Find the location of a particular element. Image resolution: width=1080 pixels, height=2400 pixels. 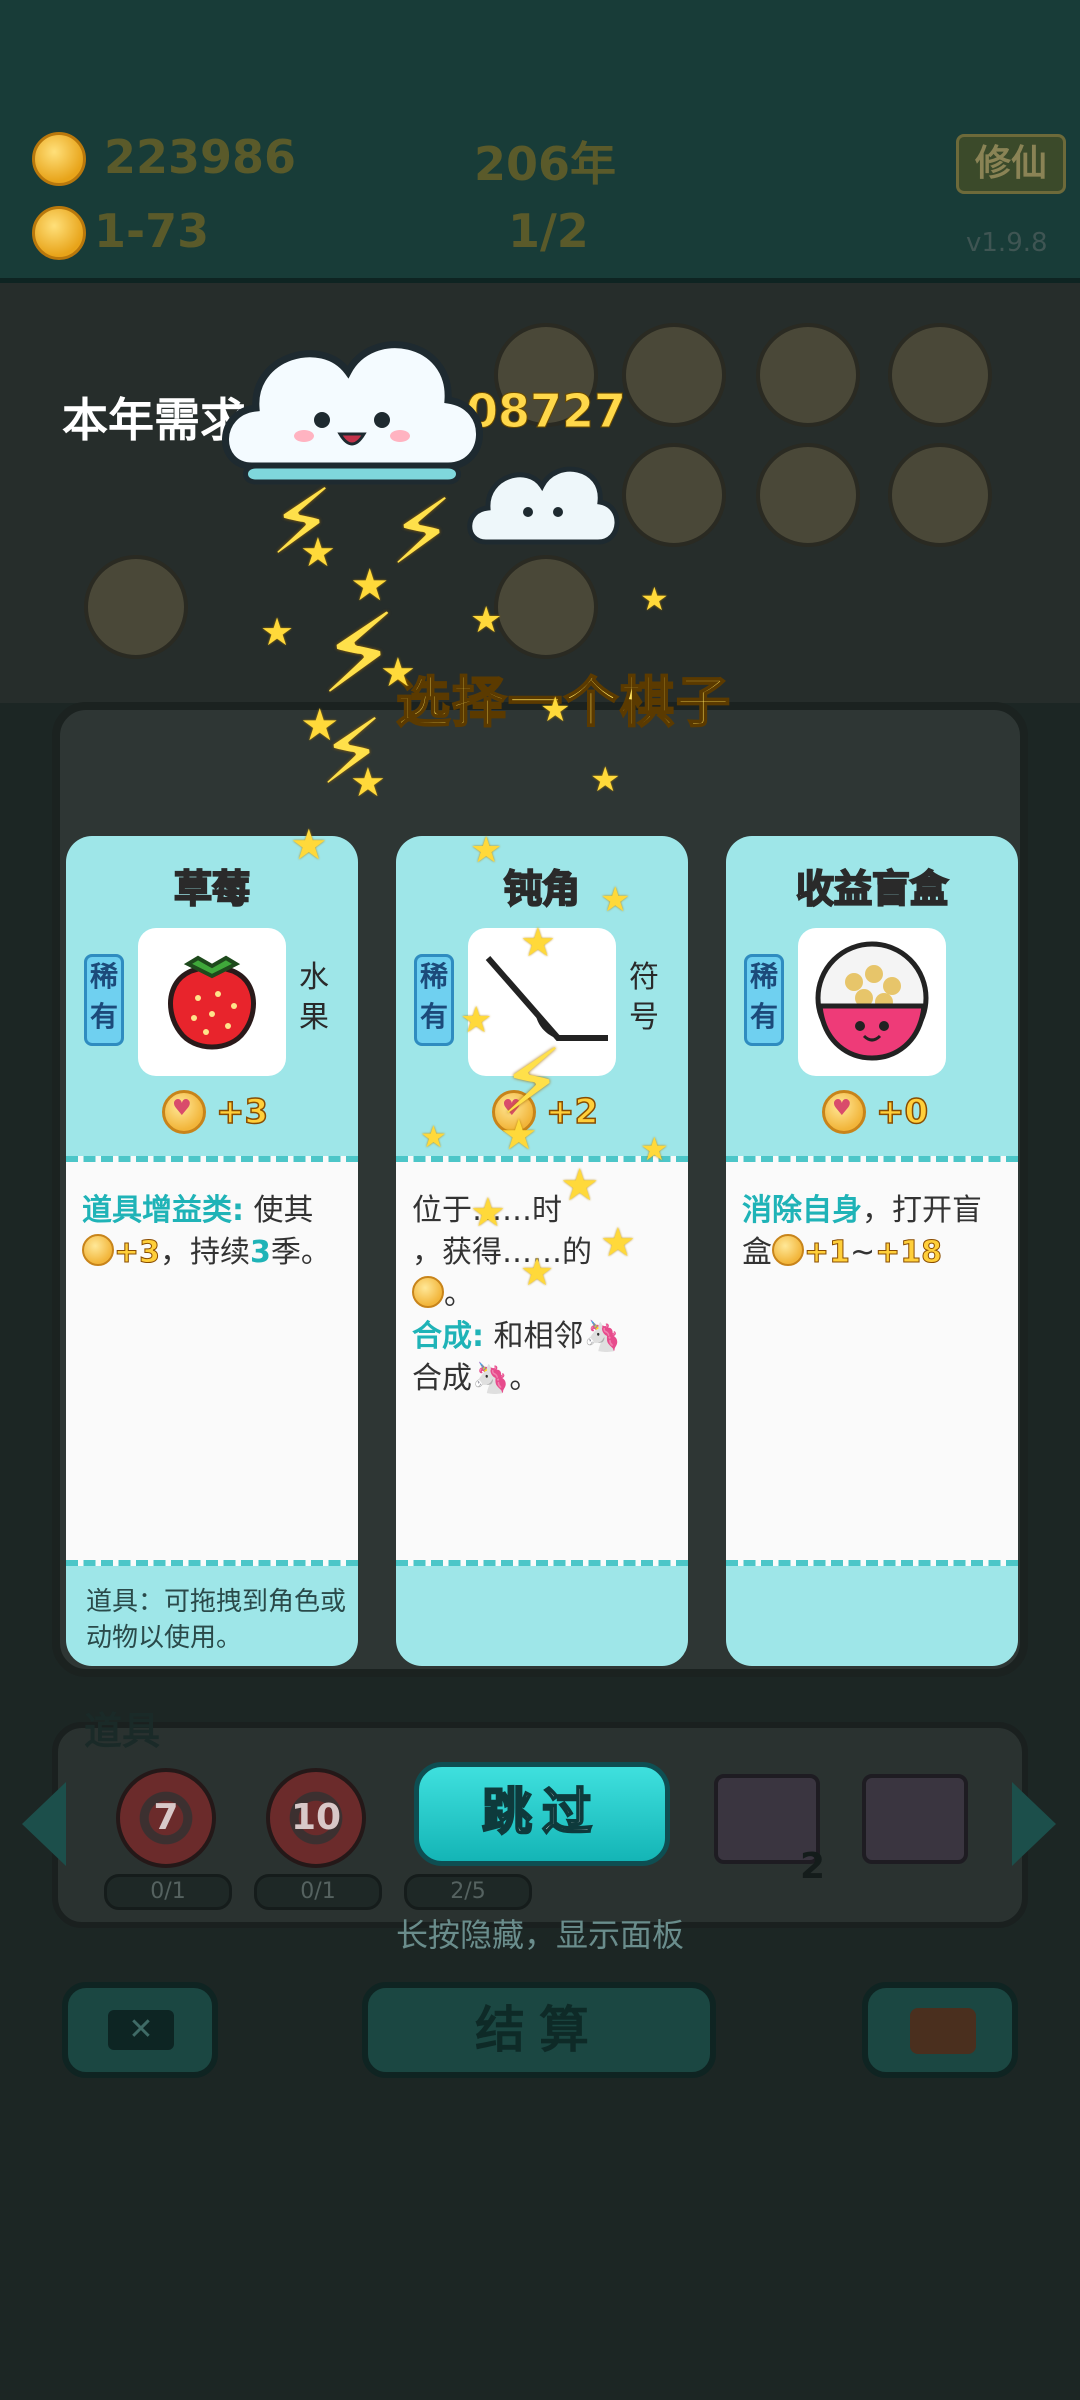

strawberry-icon is located at coordinates (212, 1002).